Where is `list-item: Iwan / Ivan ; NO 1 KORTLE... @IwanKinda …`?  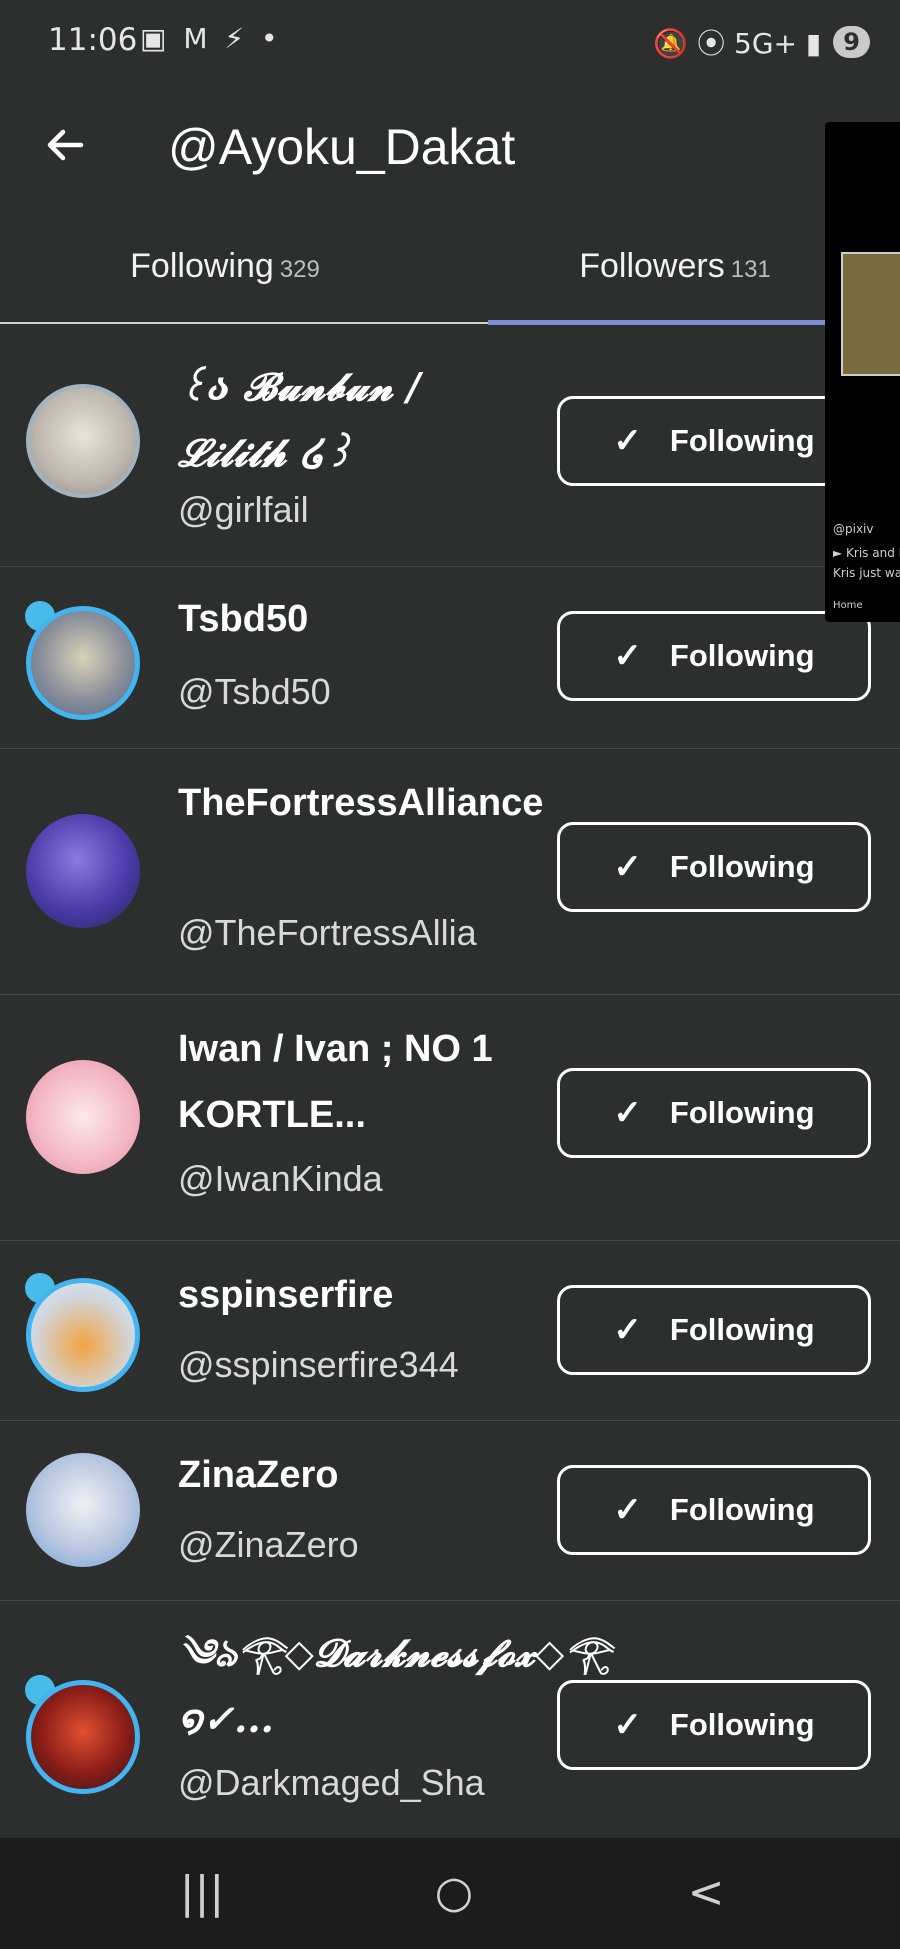
list-item: Iwan / Ivan ; NO 1 KORTLE... @IwanKinda … is located at coordinates (450, 1117).